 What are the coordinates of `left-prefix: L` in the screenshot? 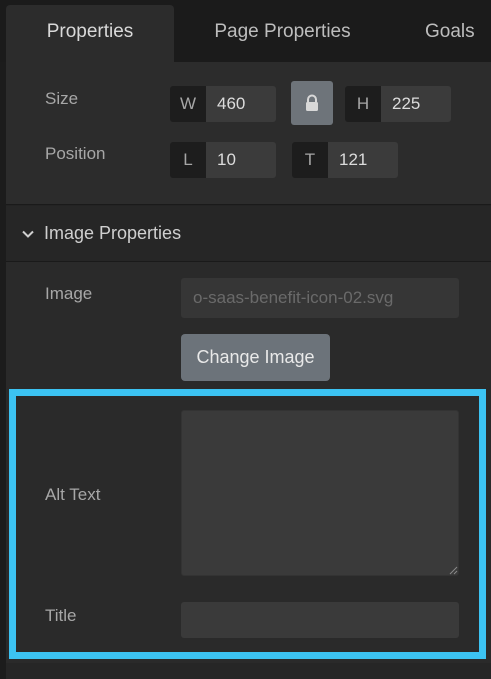 It's located at (188, 160).